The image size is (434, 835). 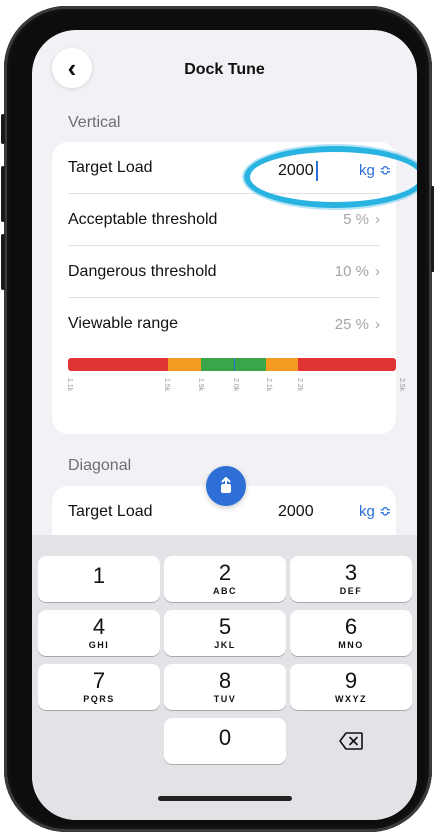 I want to click on range-tick: 2.0k, so click(x=235, y=385).